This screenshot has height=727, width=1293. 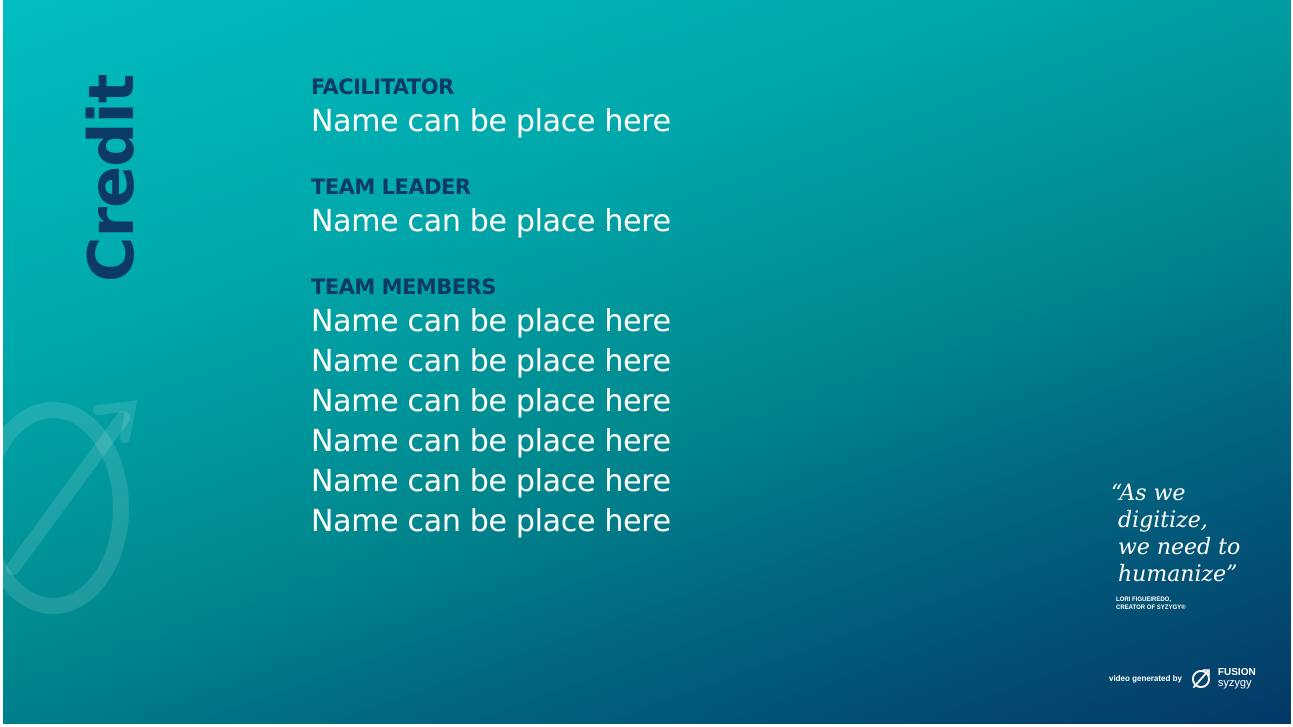 I want to click on team-leader-name: Name can be place here, so click(x=491, y=221).